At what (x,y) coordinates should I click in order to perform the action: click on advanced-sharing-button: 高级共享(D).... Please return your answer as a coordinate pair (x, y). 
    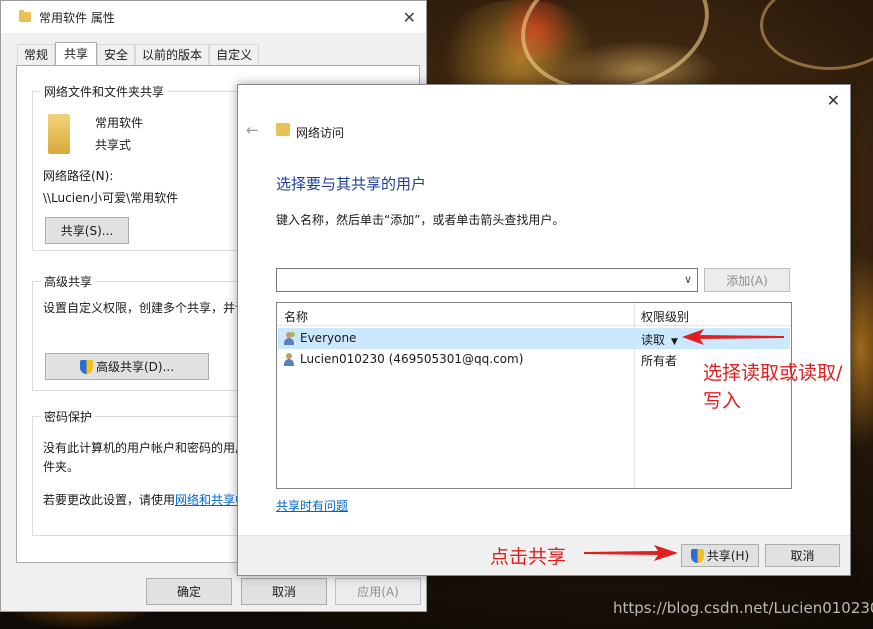
    Looking at the image, I should click on (127, 366).